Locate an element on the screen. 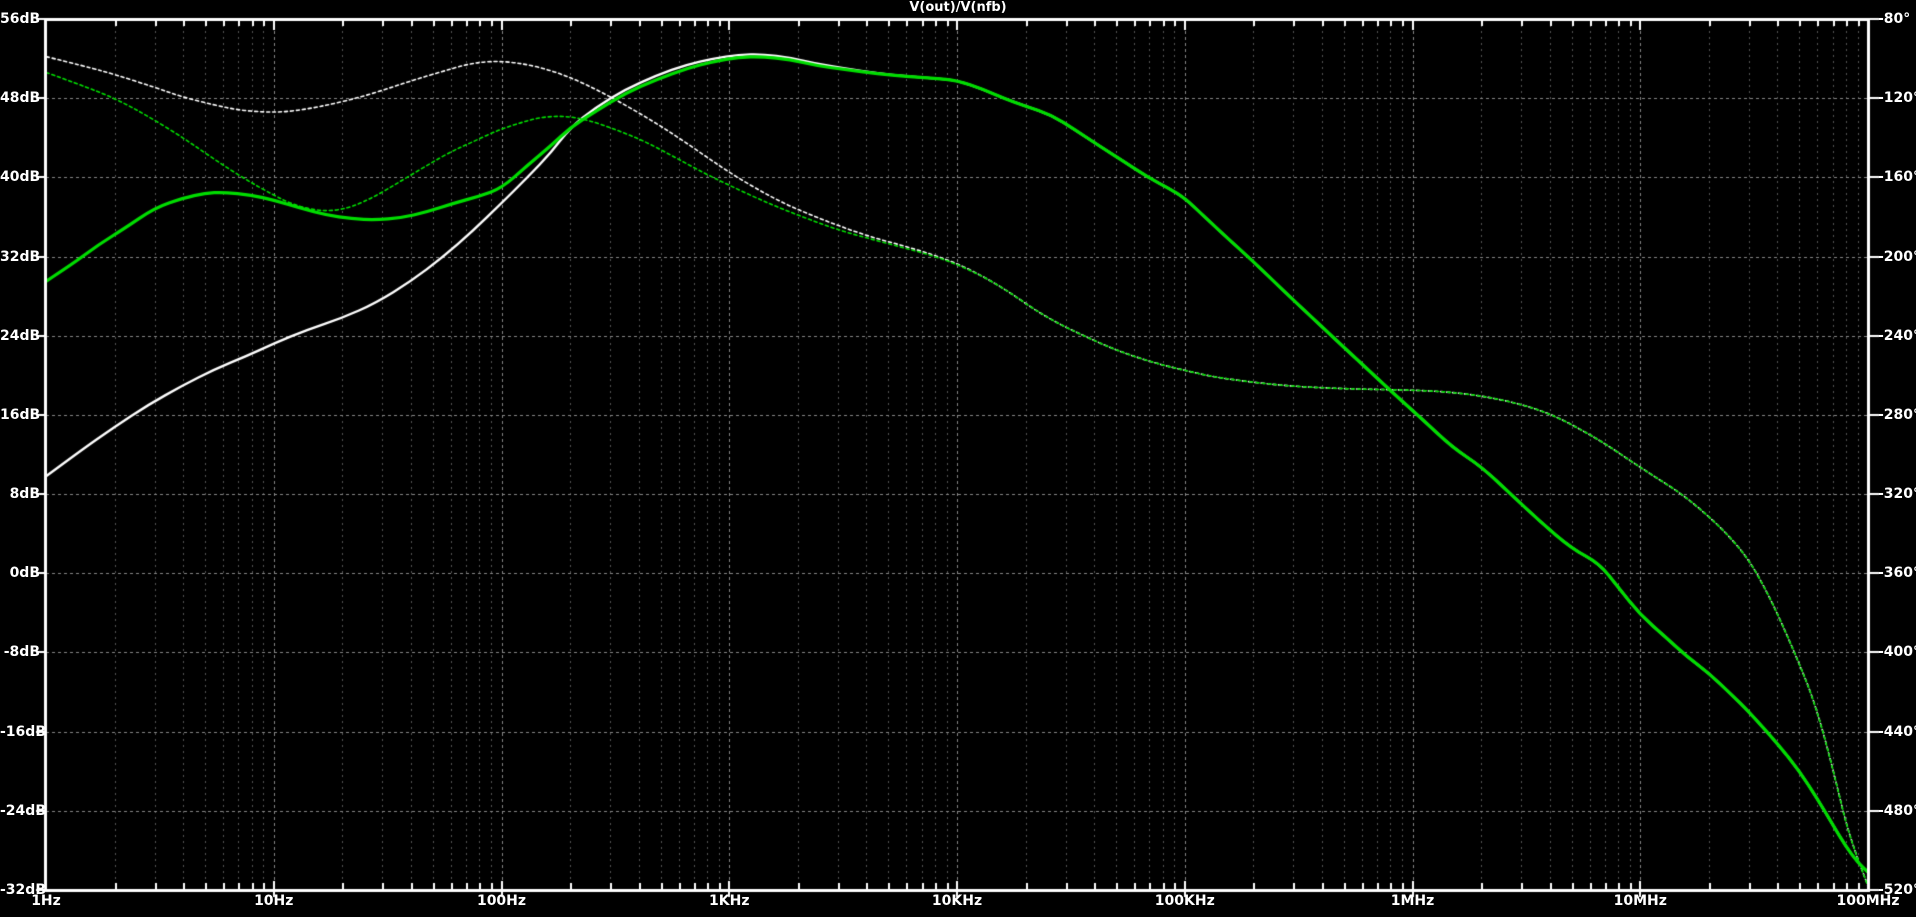  y-left-tick-label: 56dB is located at coordinates (20, 19).